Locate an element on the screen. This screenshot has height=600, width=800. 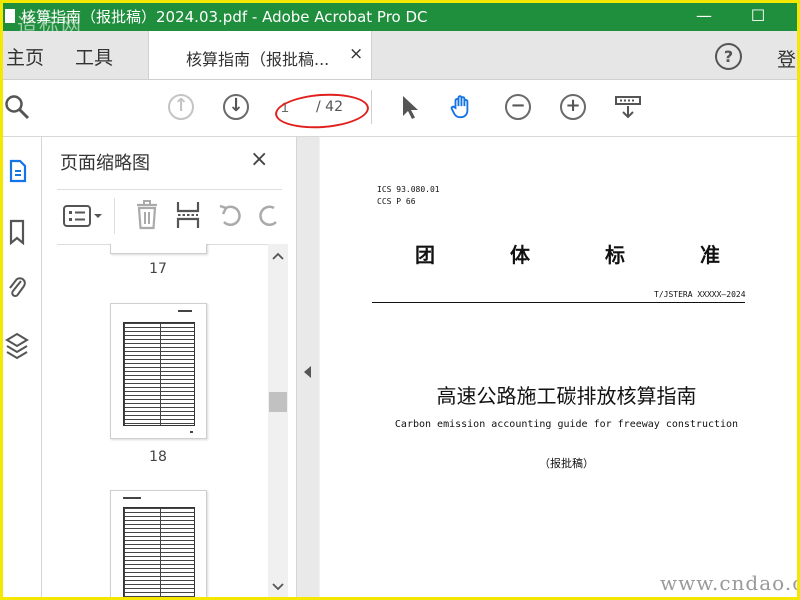
toolbar-separator is located at coordinates (371, 107).